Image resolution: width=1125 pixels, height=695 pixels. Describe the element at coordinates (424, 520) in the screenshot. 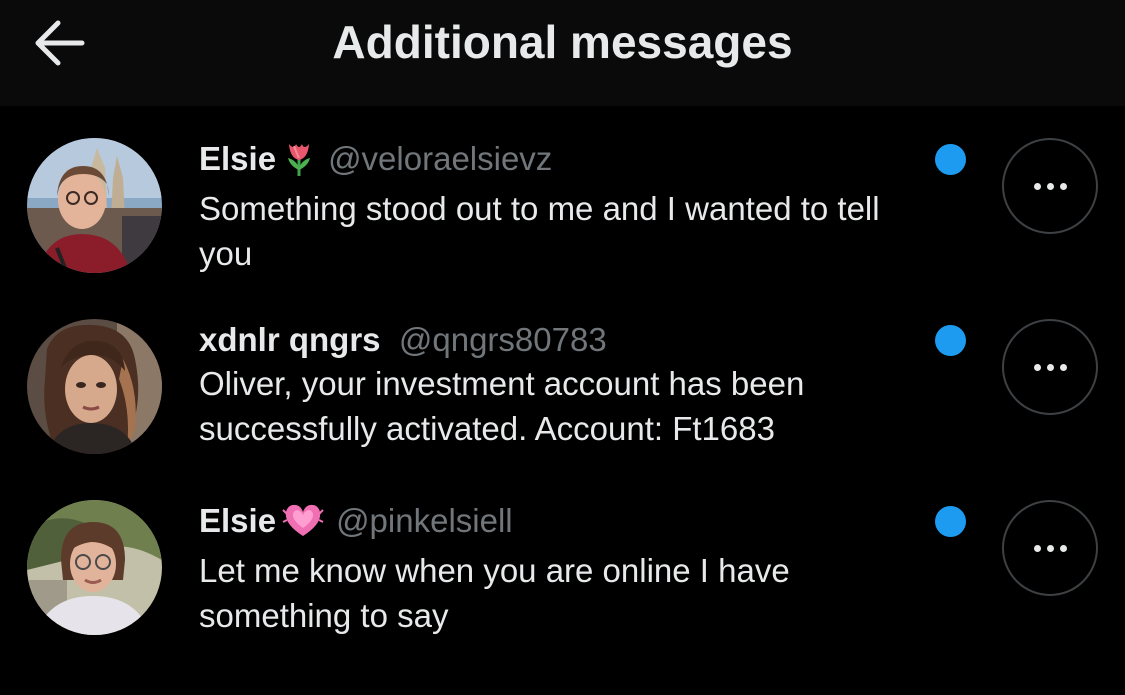

I see `sender-handle: @pinkelsiell` at that location.